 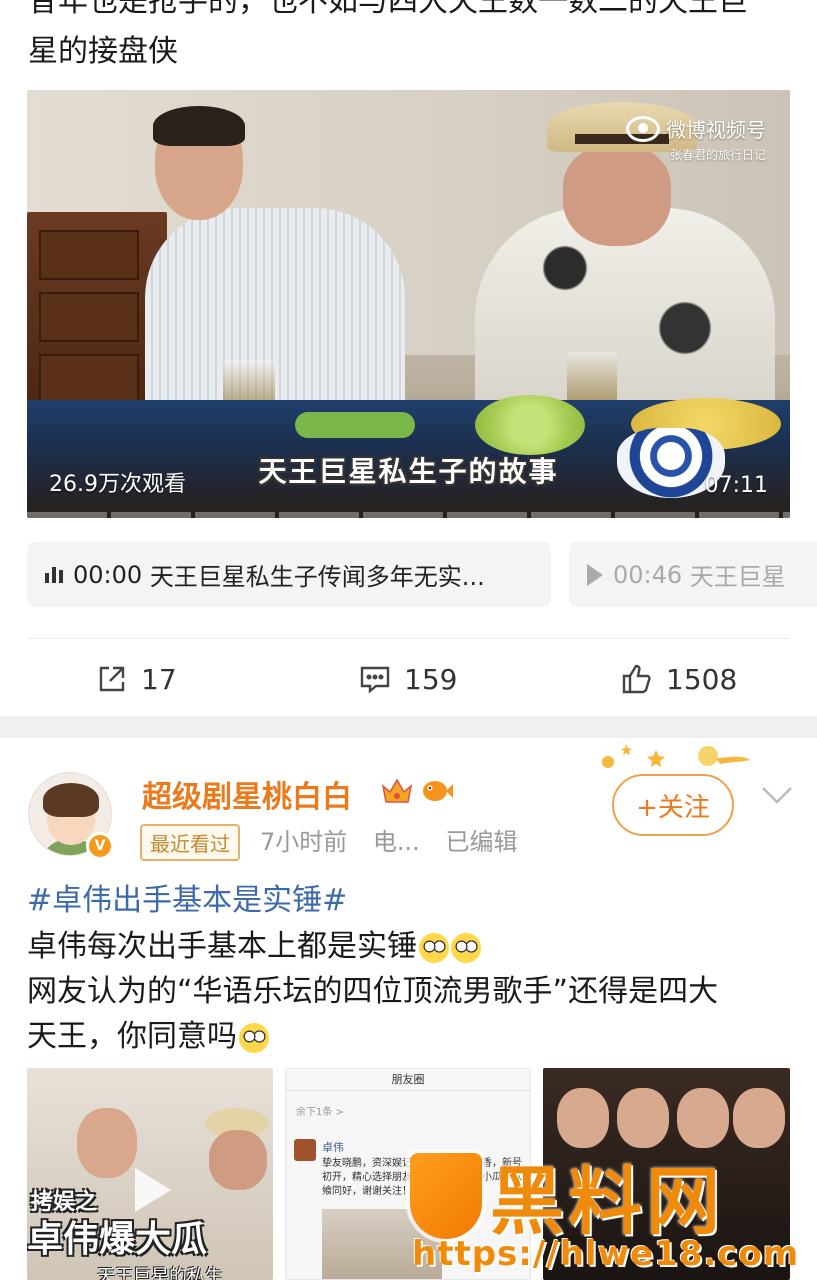 I want to click on watermark-subtitle: 张春君的旅行日记, so click(x=717, y=155).